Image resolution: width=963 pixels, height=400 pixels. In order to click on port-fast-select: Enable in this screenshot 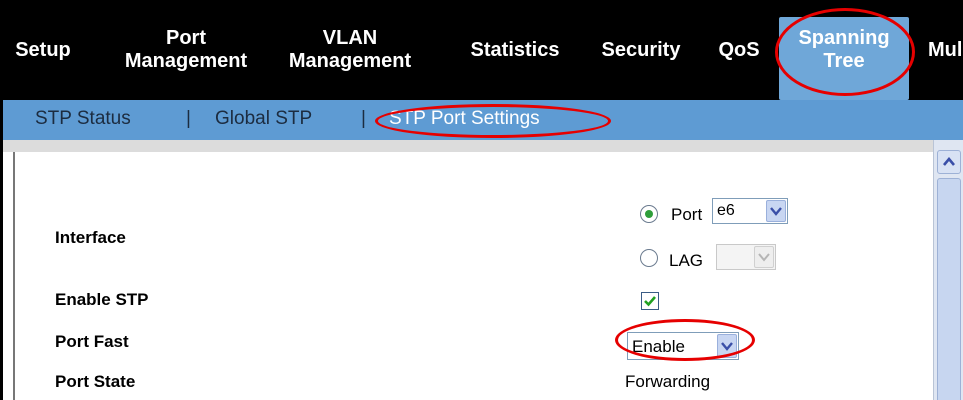, I will do `click(683, 346)`.